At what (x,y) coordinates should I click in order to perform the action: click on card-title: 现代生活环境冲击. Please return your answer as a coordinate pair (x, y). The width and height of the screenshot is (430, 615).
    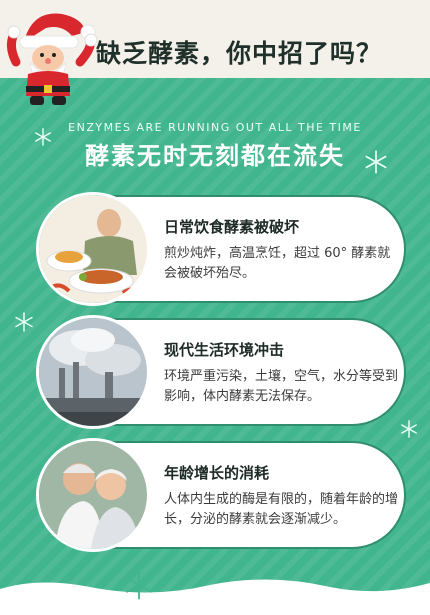
    Looking at the image, I should click on (224, 350).